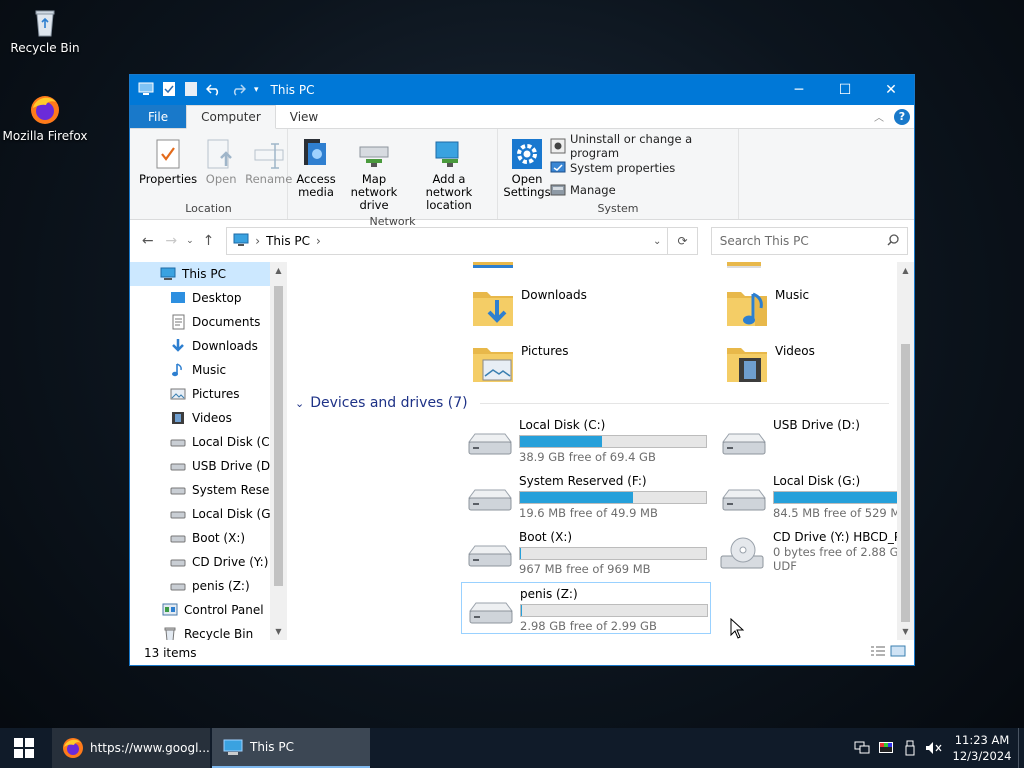  Describe the element at coordinates (747, 364) in the screenshot. I see `videos-folder-icon` at that location.